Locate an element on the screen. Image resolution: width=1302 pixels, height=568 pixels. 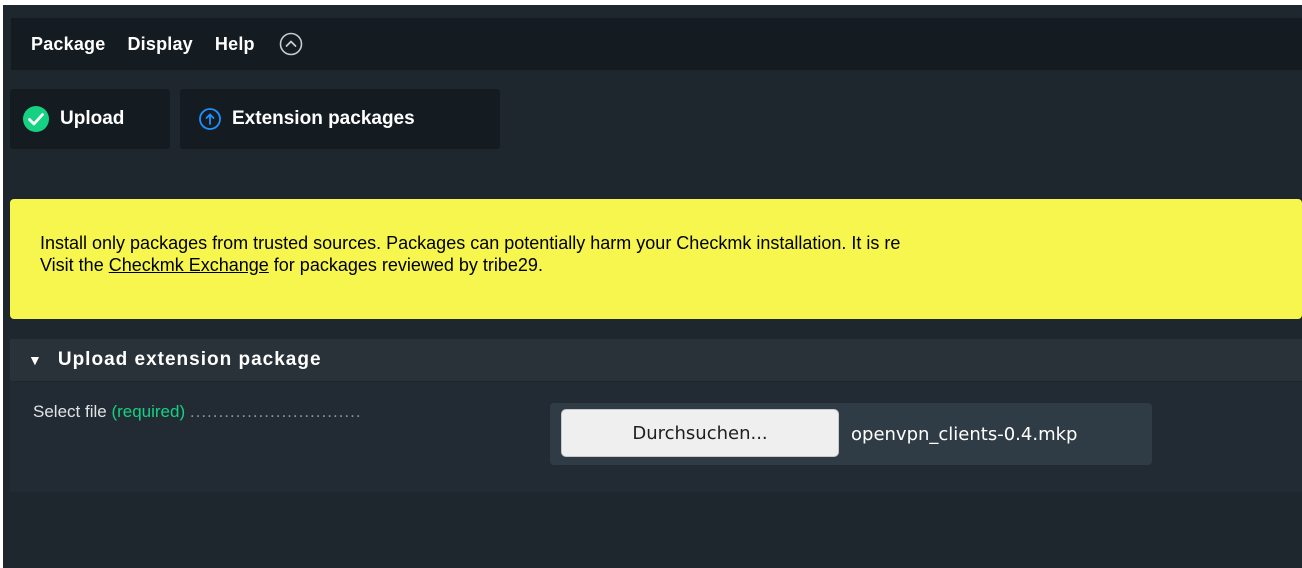
chevron-up-circle-icon is located at coordinates (291, 44).